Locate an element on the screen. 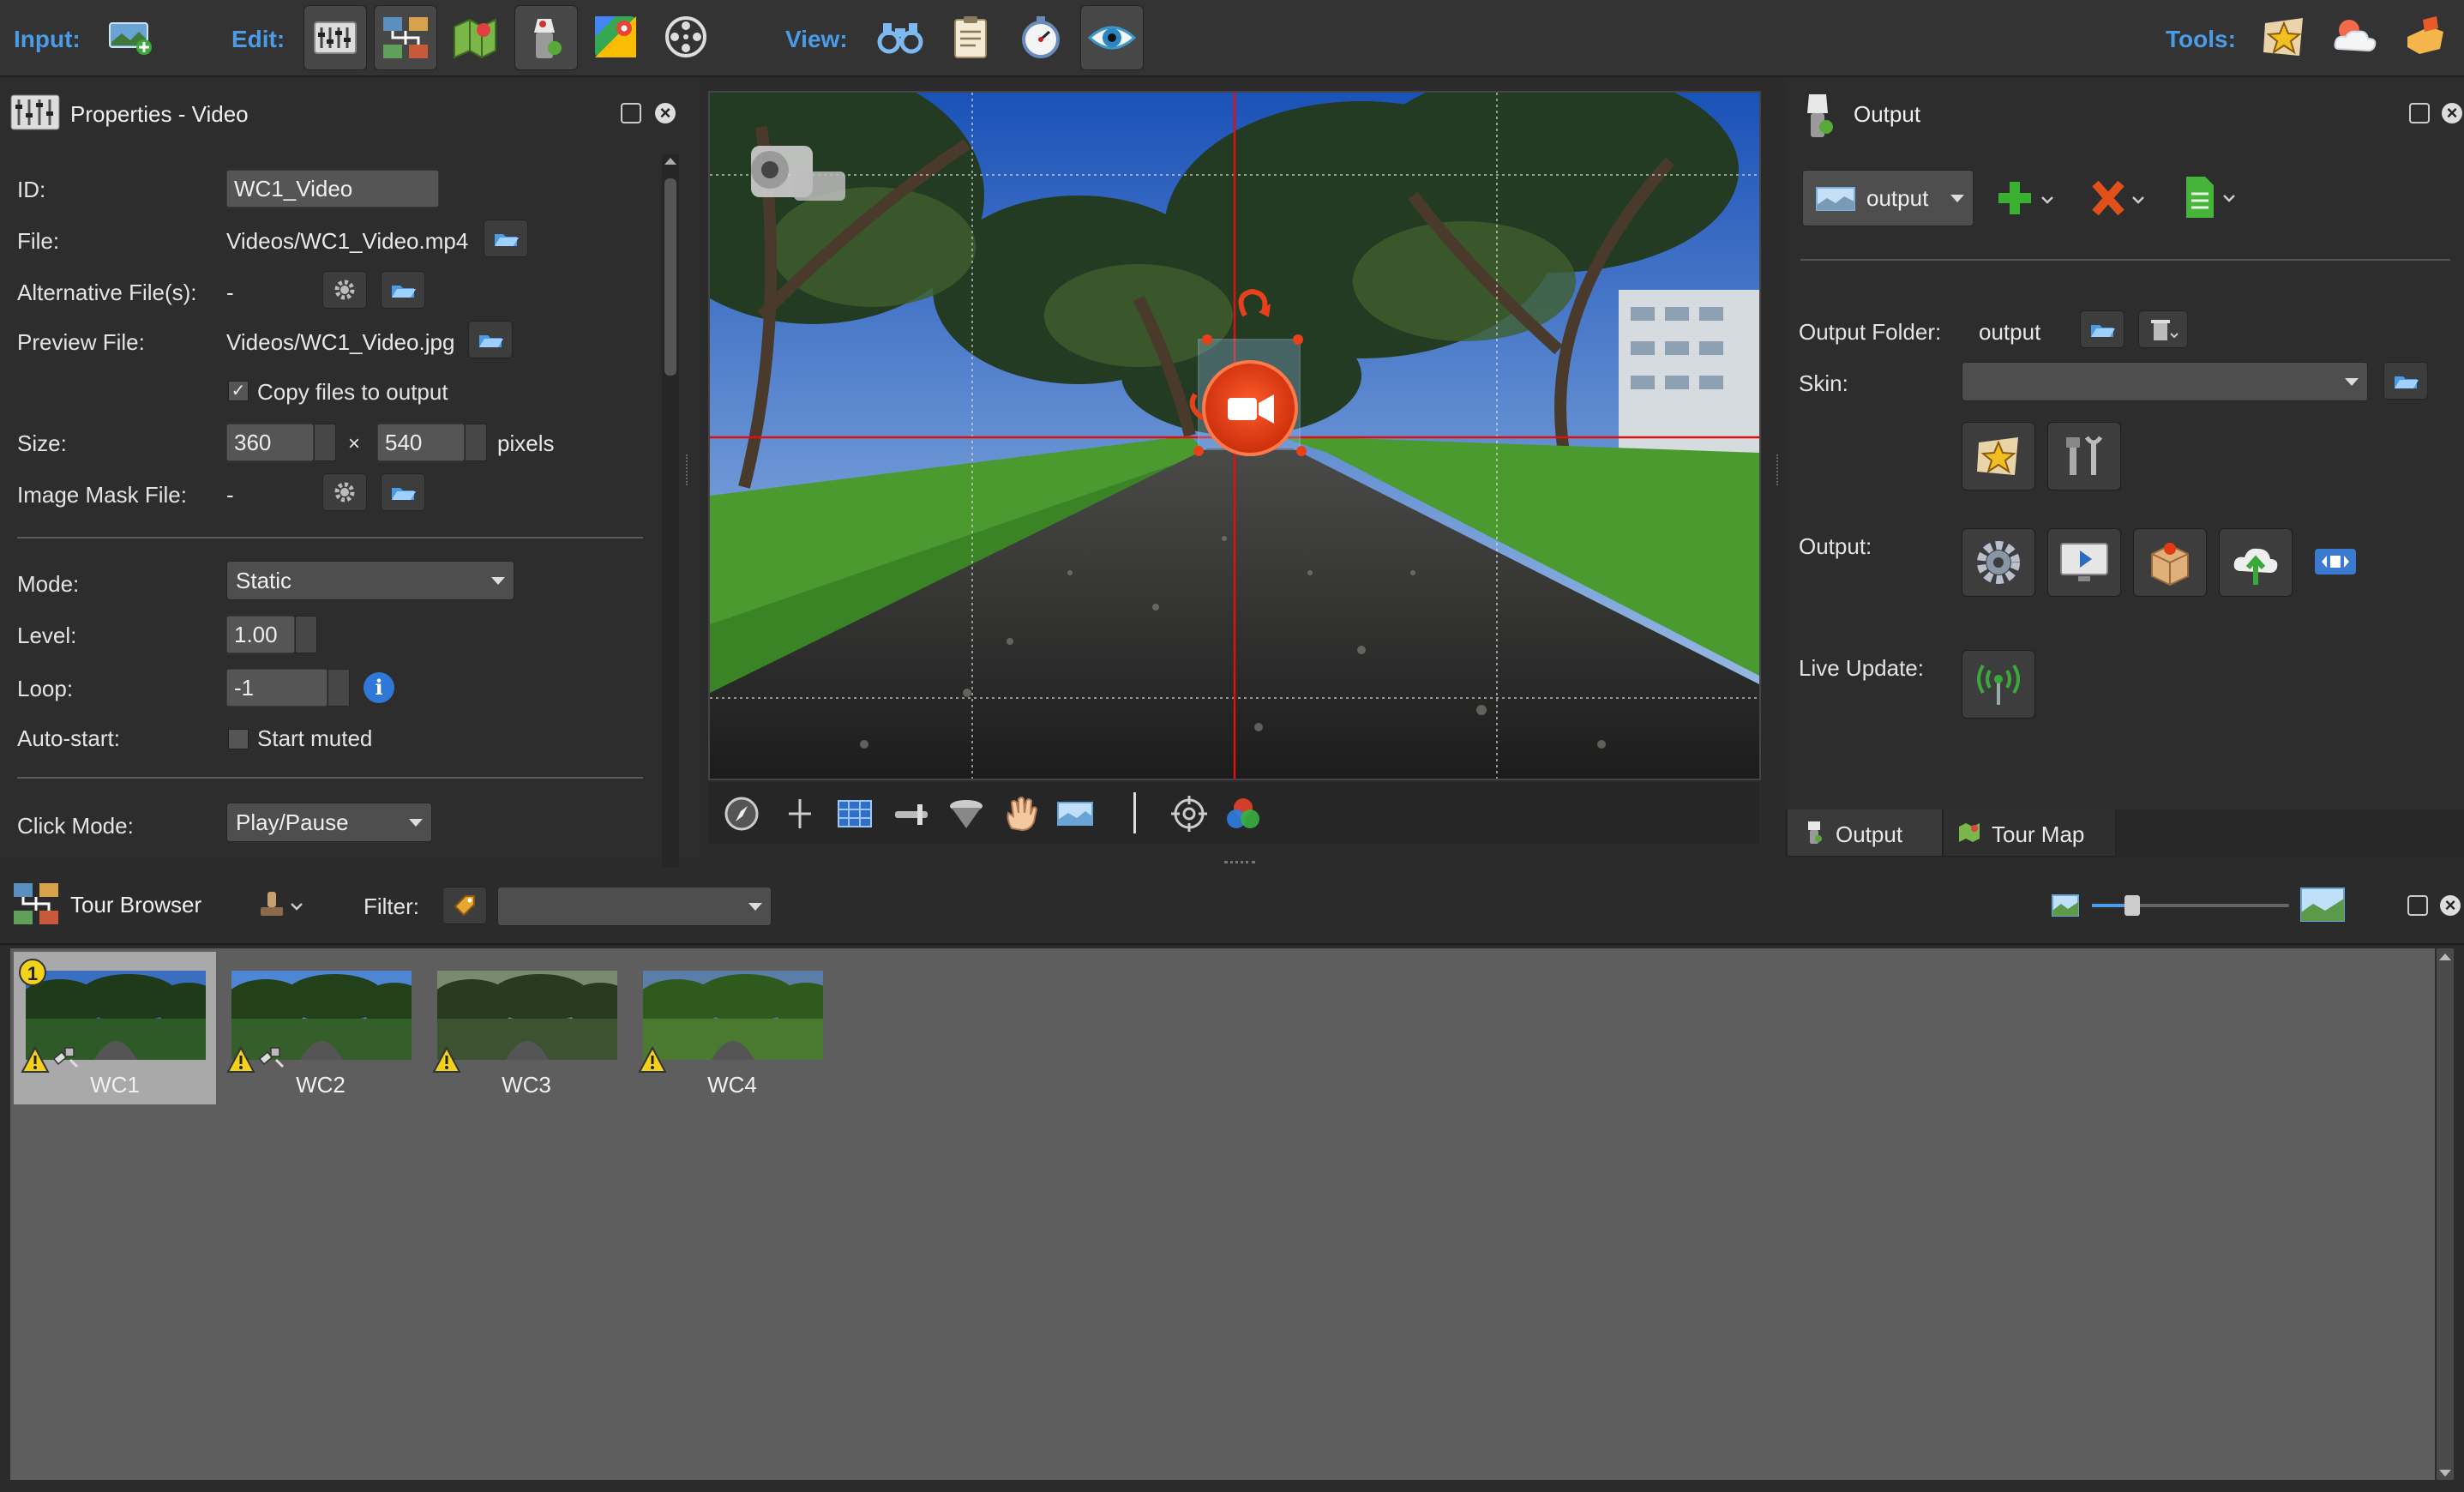 This screenshot has height=1492, width=2464. output-settings-button is located at coordinates (1998, 562).